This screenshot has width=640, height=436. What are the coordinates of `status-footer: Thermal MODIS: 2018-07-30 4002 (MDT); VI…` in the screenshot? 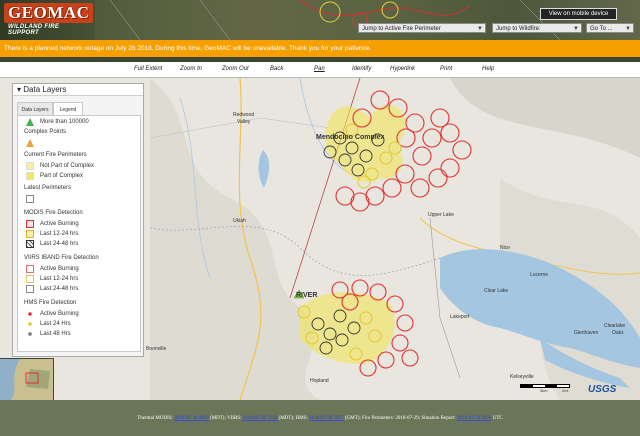 It's located at (320, 418).